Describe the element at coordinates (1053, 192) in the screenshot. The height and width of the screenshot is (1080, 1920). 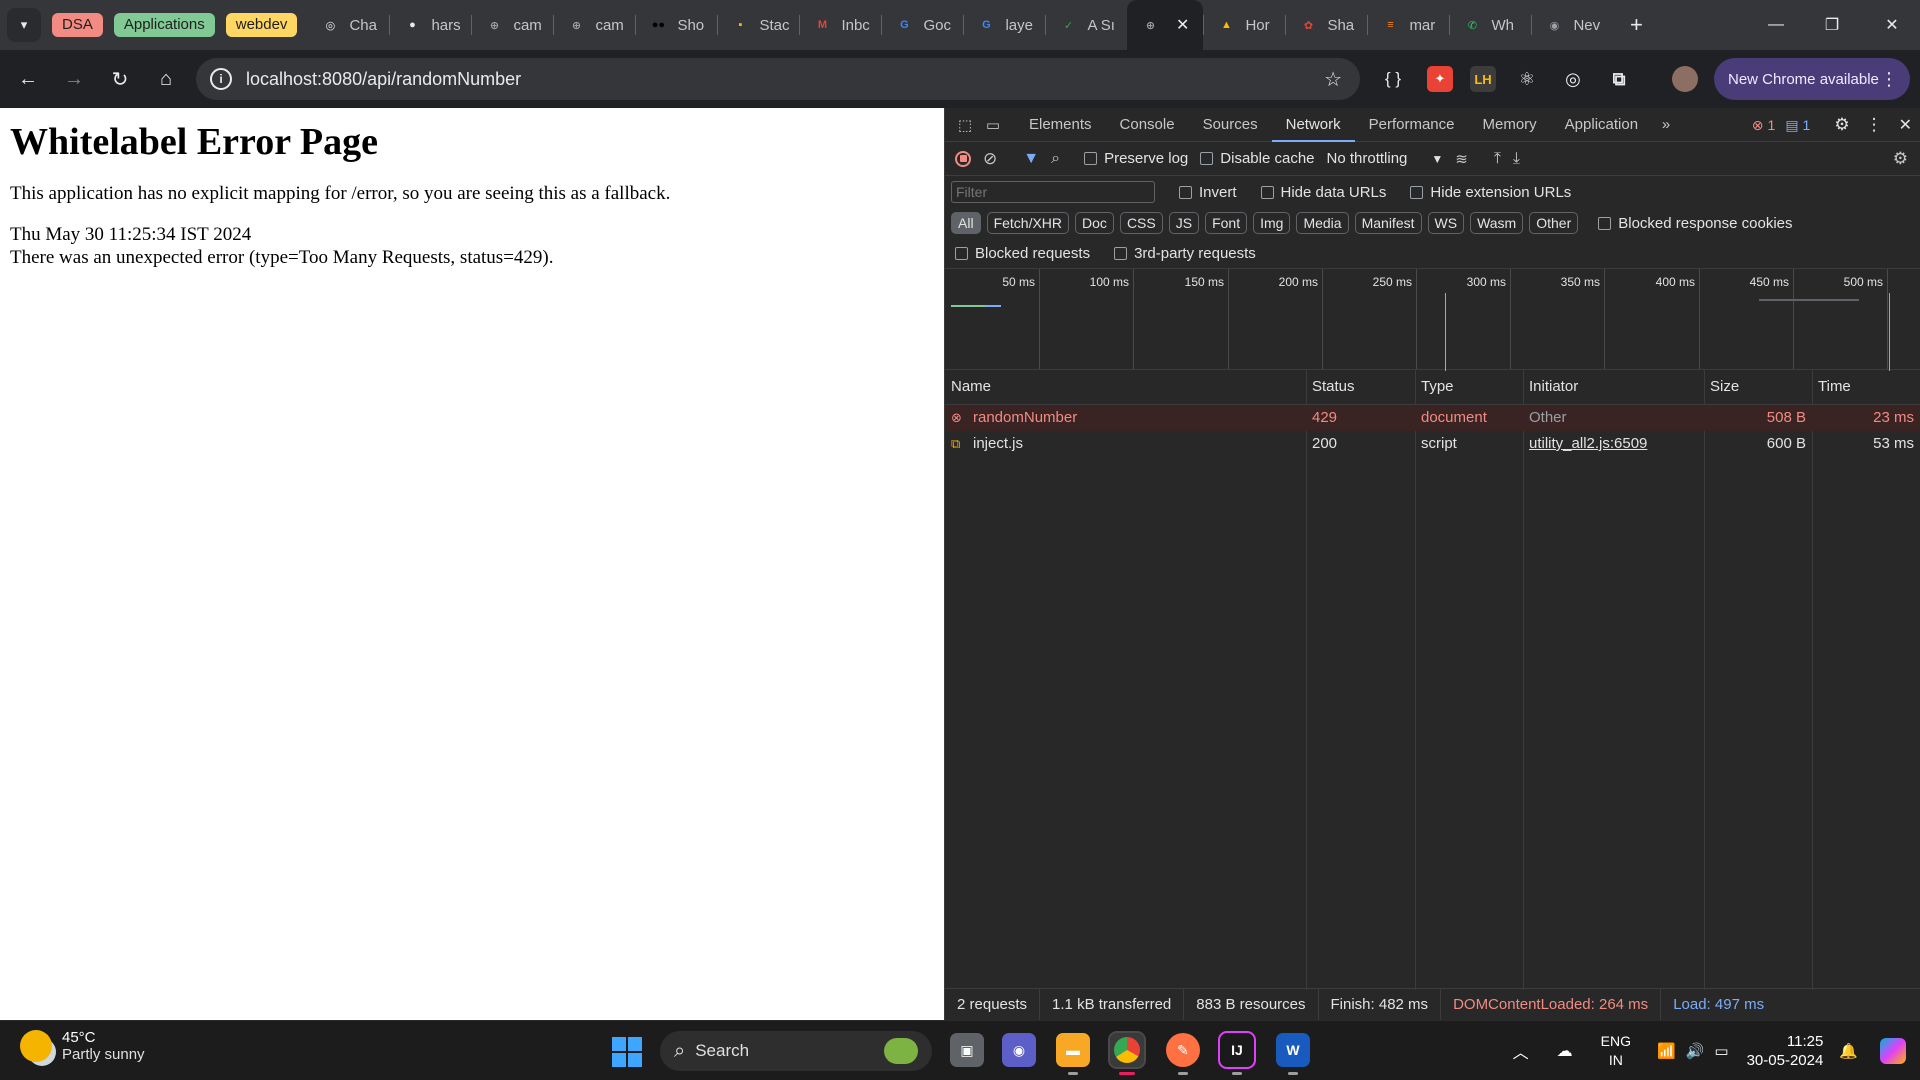
I see `filter-input` at that location.